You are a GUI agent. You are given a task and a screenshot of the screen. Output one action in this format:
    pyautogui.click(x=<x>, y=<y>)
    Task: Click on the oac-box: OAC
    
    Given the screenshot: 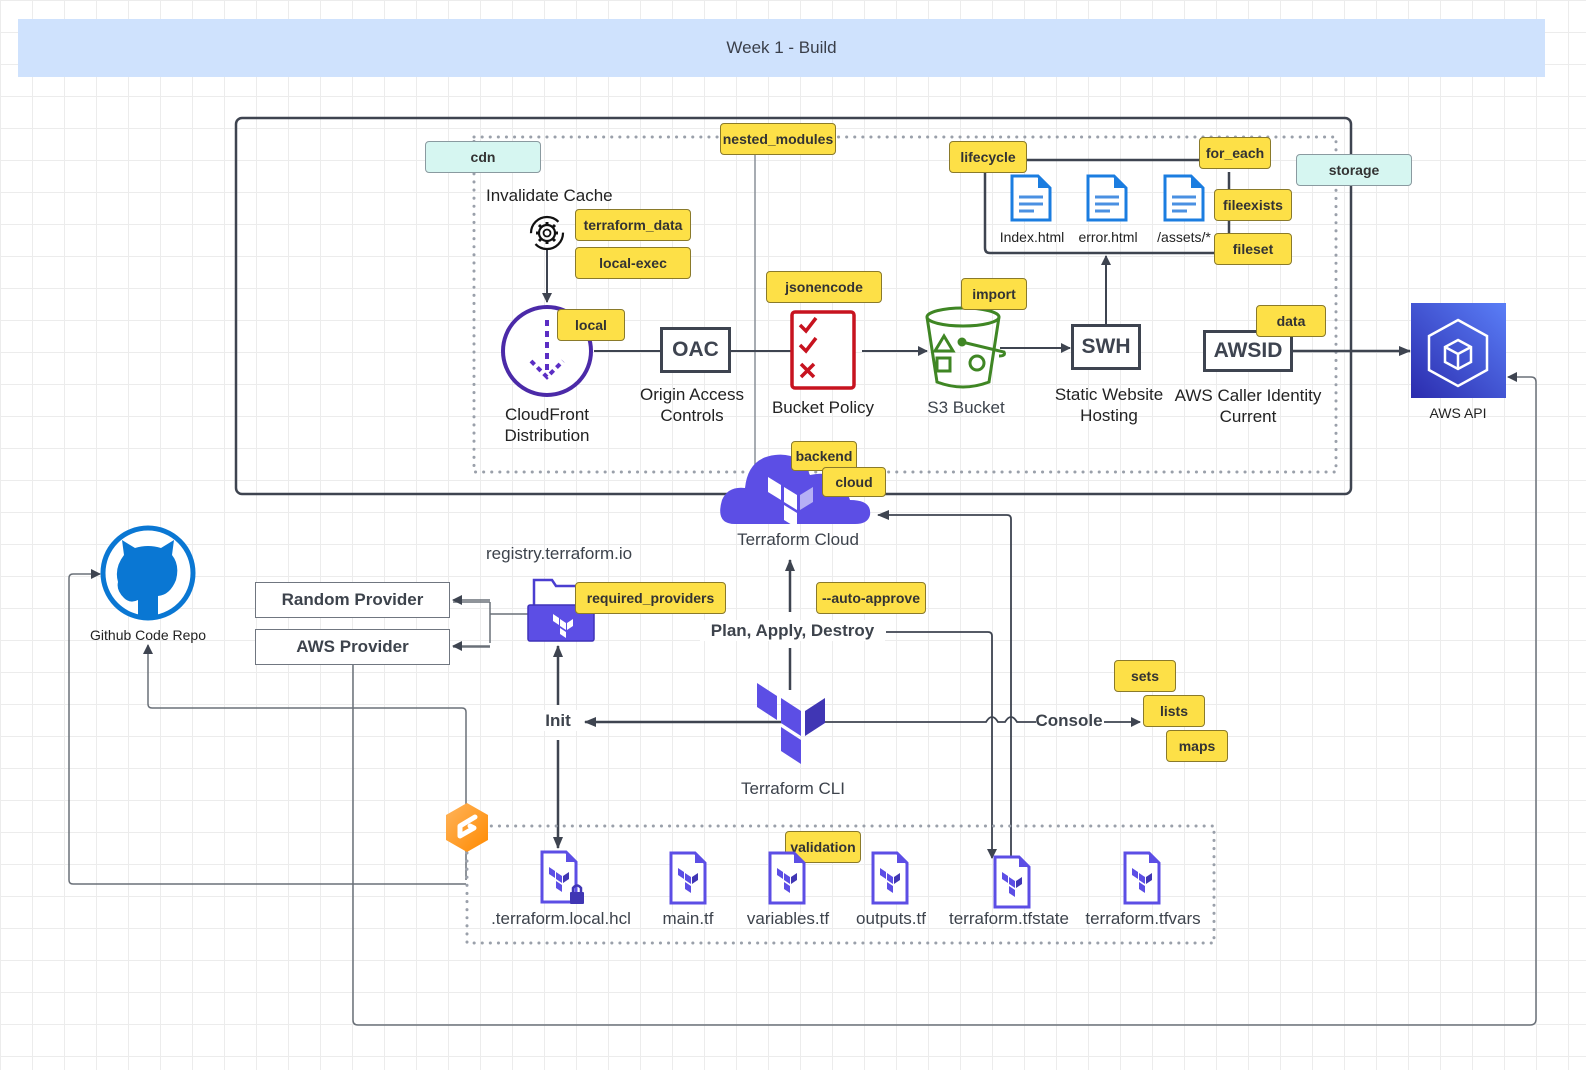 What is the action you would take?
    pyautogui.click(x=695, y=350)
    